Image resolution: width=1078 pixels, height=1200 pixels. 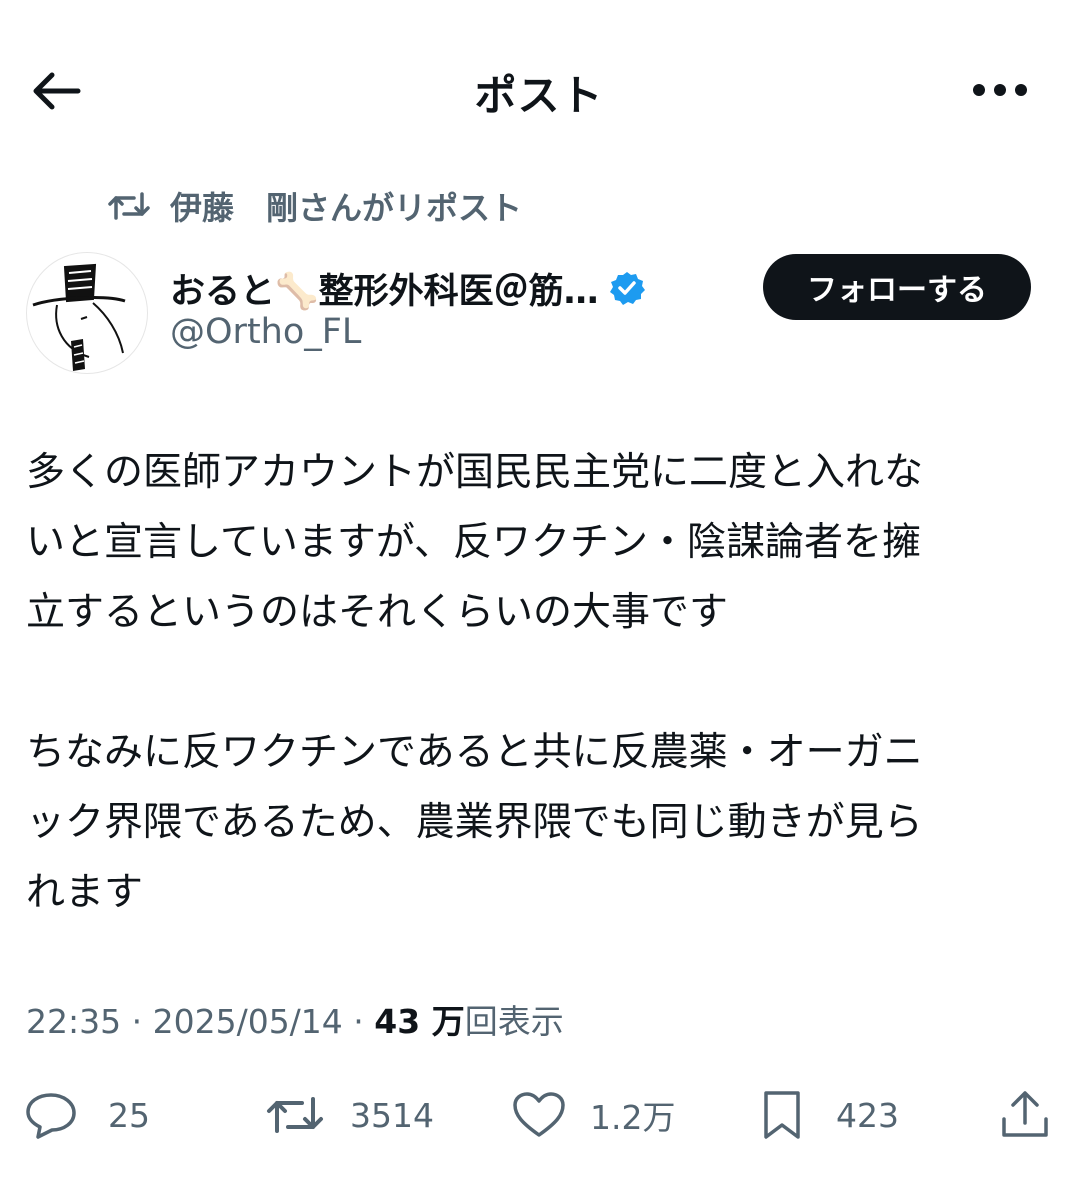 I want to click on views-label: 回表示, so click(x=514, y=1021).